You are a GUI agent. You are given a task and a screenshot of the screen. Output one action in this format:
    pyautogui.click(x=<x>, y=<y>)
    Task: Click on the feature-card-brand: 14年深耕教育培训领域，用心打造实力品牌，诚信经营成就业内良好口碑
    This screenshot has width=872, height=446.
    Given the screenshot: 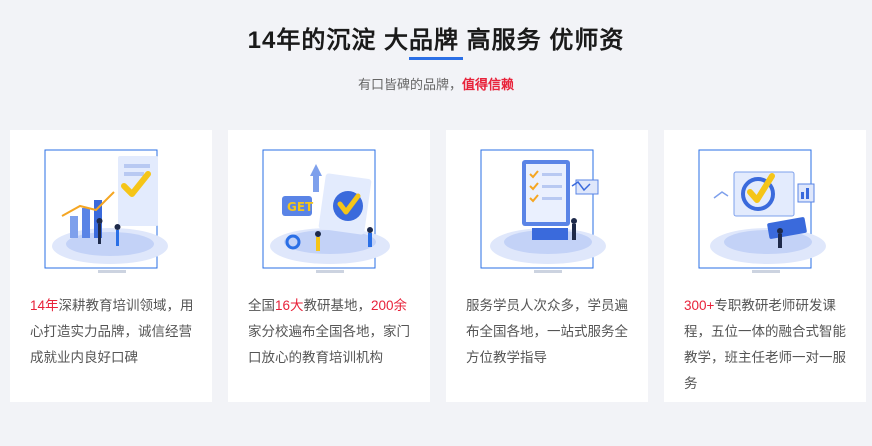 What is the action you would take?
    pyautogui.click(x=111, y=266)
    